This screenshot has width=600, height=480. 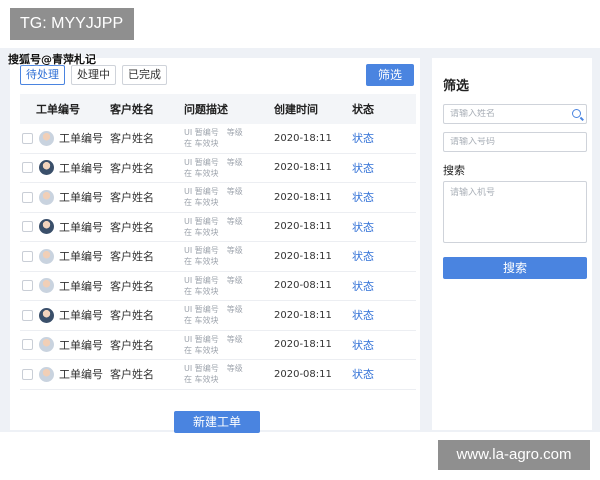 I want to click on search-textarea-field, so click(x=515, y=212).